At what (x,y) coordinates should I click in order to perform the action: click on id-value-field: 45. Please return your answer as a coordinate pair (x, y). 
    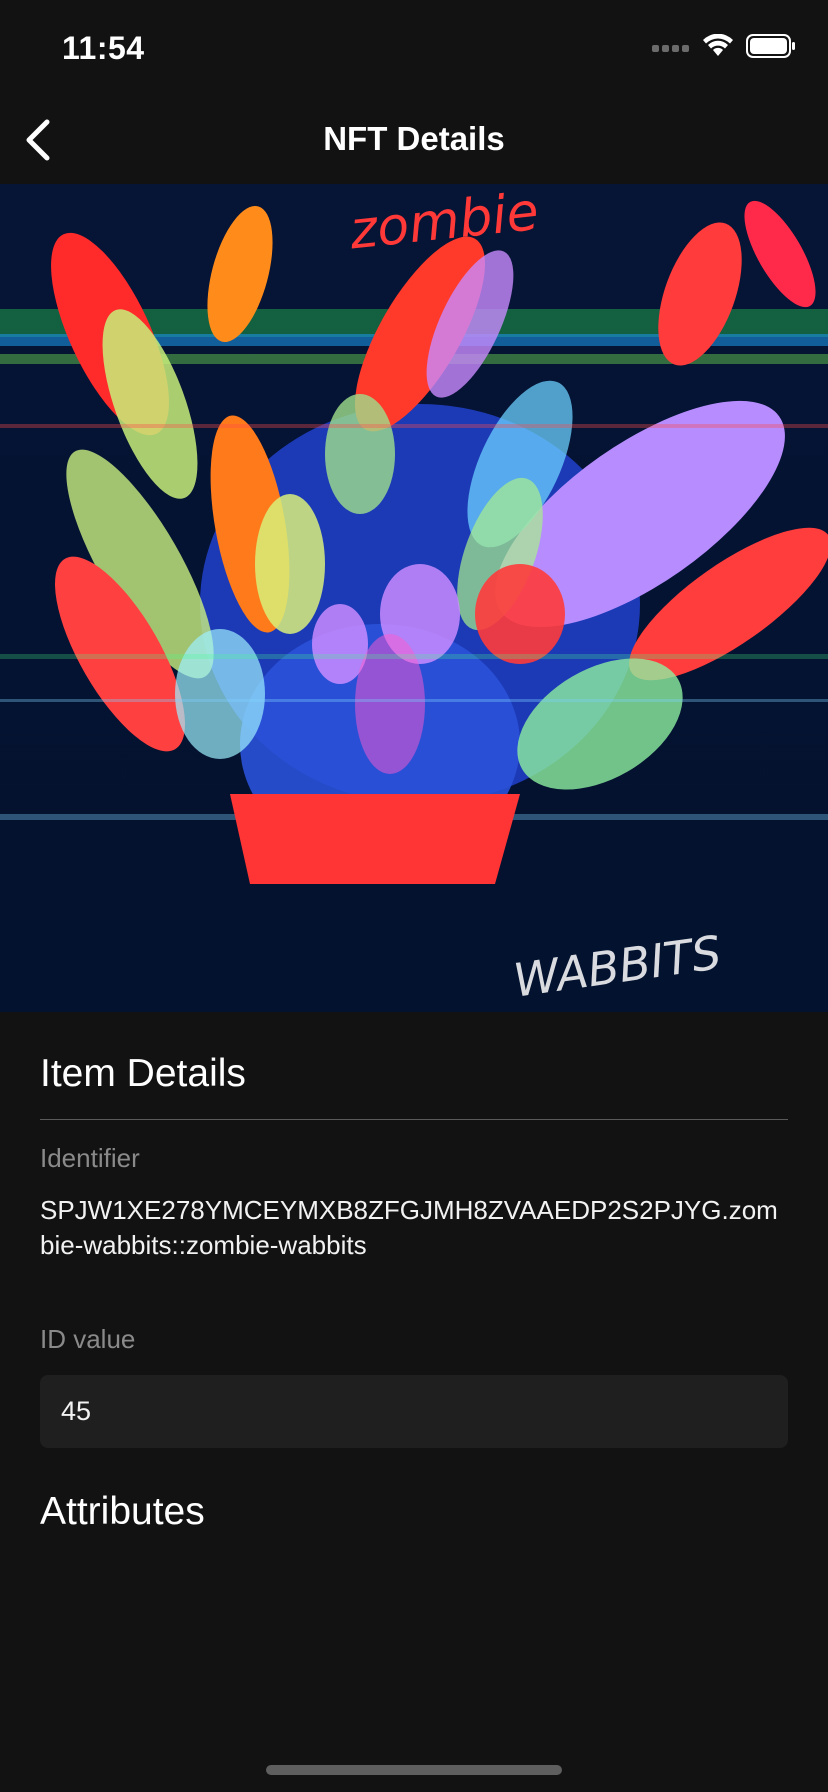
    Looking at the image, I should click on (414, 1411).